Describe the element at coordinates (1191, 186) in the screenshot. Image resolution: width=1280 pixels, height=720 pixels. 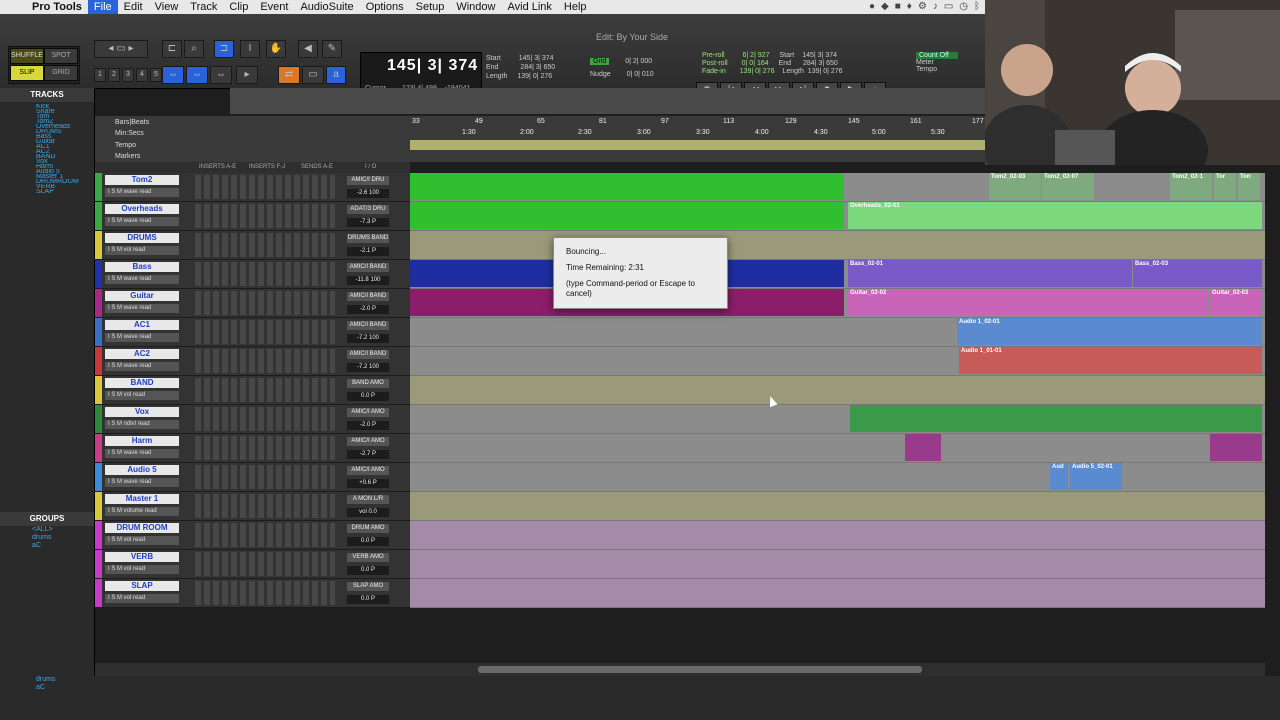
I see `clip-tom2-1: Tom2_02-1` at that location.